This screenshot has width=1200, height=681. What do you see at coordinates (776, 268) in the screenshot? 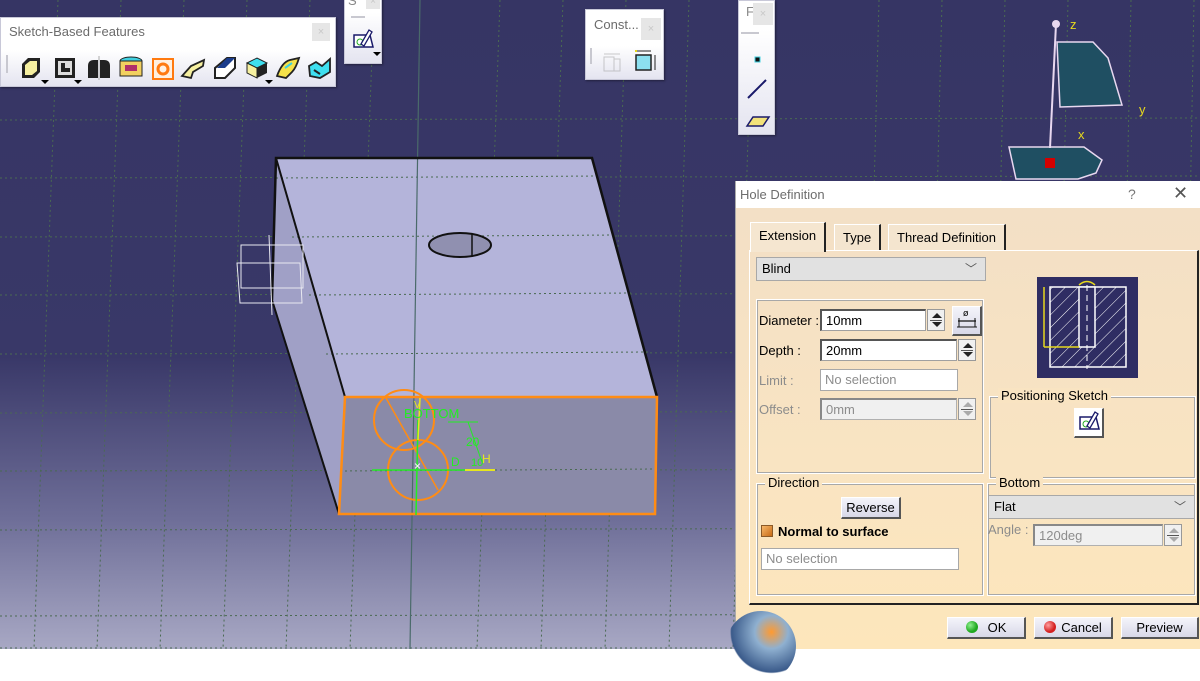
I see `extension-type-value: Blind` at bounding box center [776, 268].